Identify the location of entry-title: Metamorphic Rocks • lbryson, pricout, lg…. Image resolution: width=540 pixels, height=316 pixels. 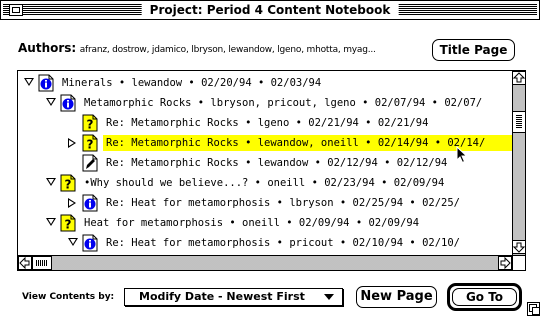
(283, 103).